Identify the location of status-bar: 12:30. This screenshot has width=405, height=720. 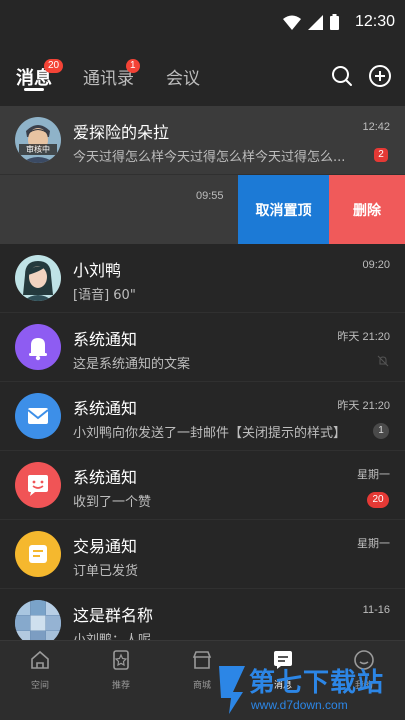
(202, 22).